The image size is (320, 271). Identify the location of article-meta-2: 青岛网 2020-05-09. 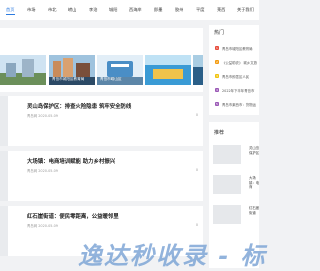
(42, 171).